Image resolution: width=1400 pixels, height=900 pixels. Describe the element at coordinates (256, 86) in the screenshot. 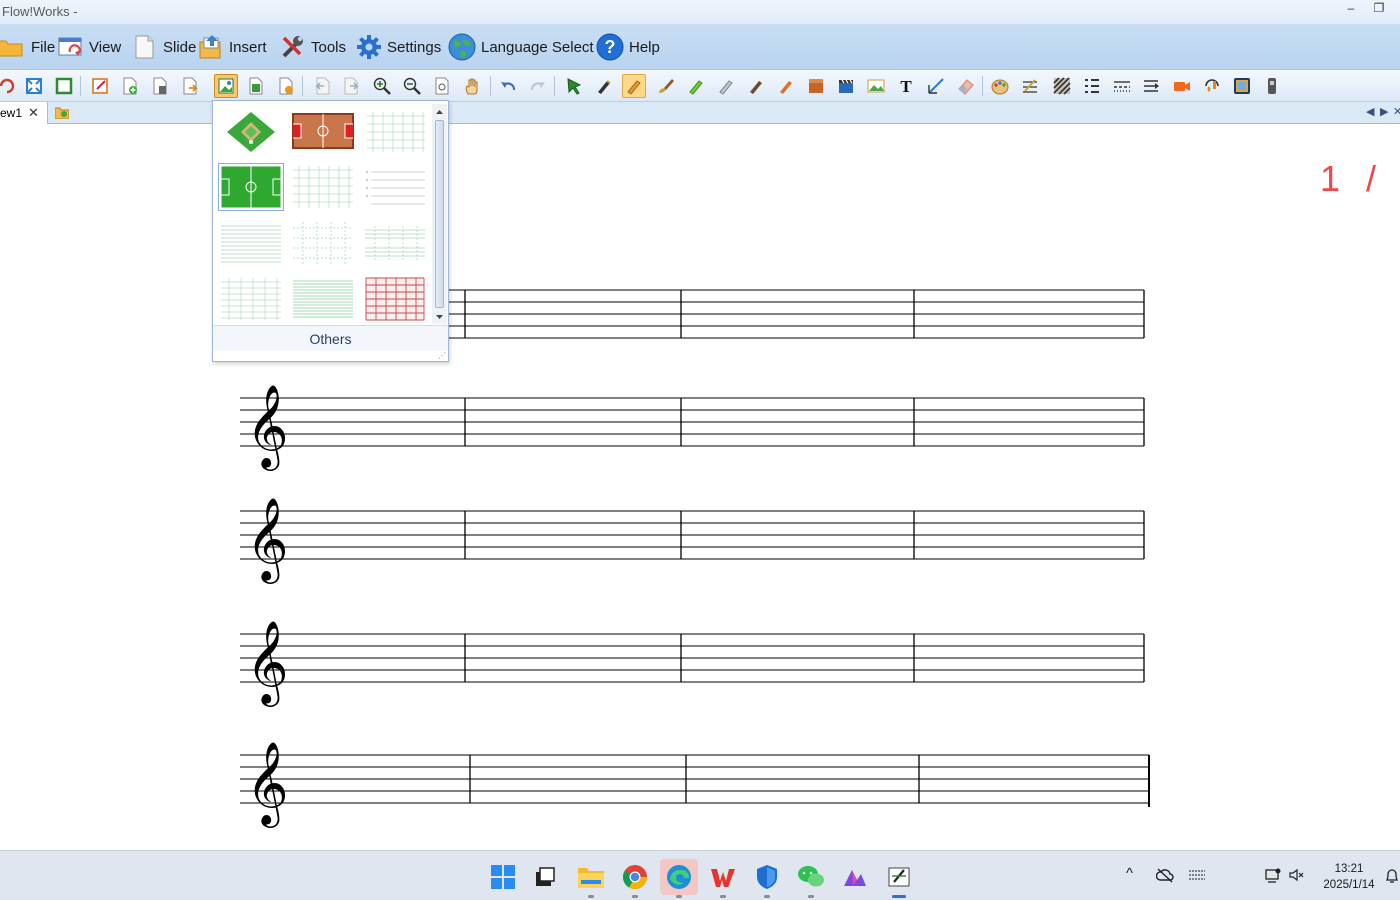

I see `page-image-icon` at that location.